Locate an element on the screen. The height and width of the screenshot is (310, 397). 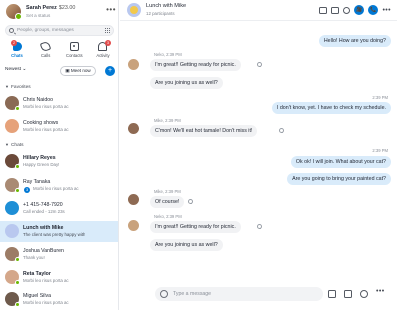
phone-avatar-icon is located at coordinates (12, 208).